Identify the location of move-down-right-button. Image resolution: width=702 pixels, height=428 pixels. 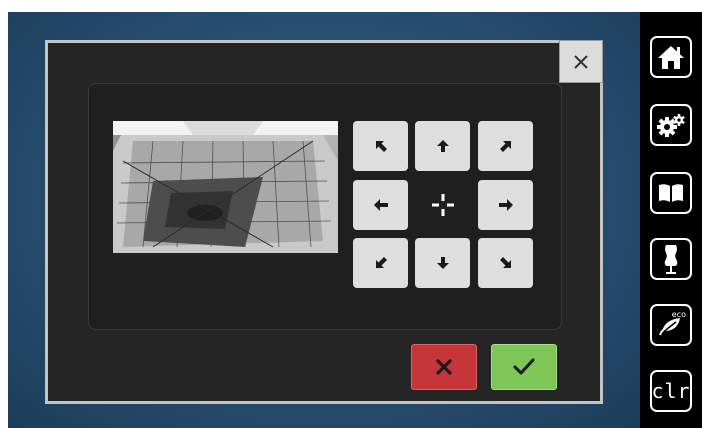
(505, 263).